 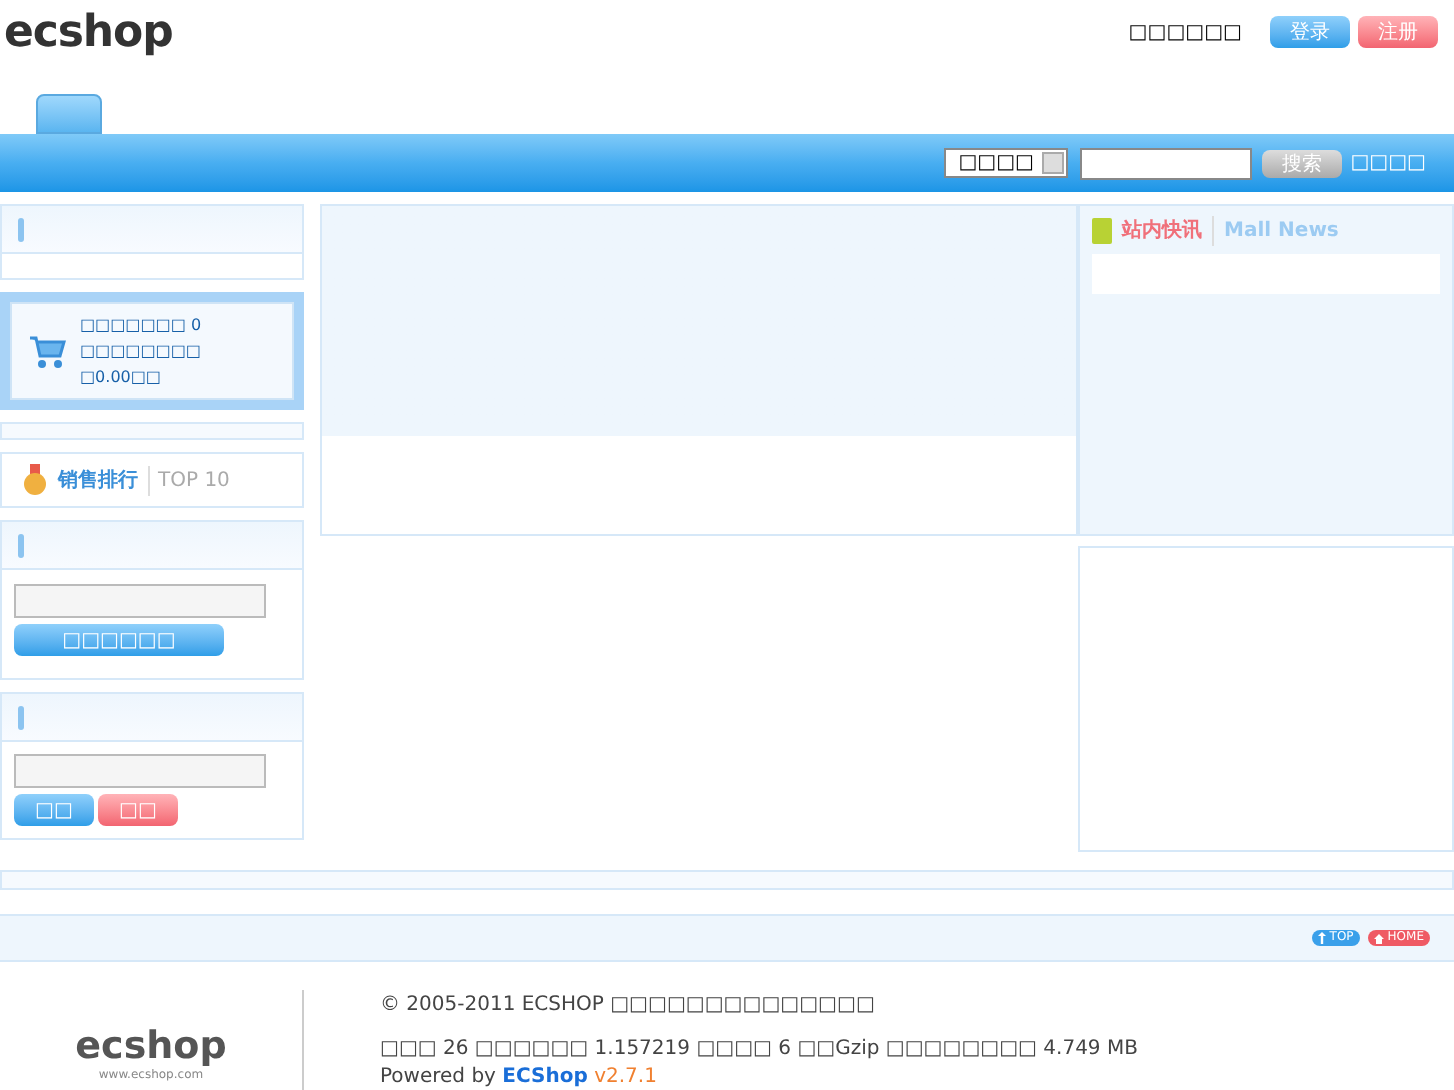 I want to click on cart-icon, so click(x=48, y=351).